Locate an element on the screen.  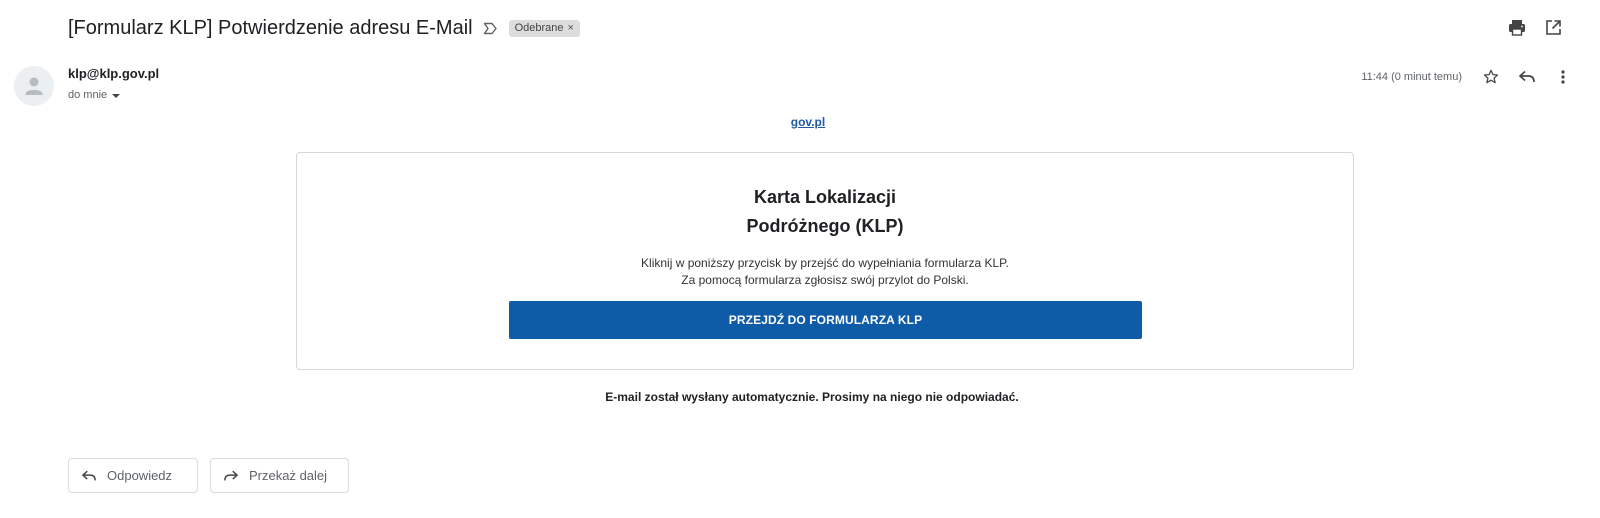
print-icon is located at coordinates (1517, 27).